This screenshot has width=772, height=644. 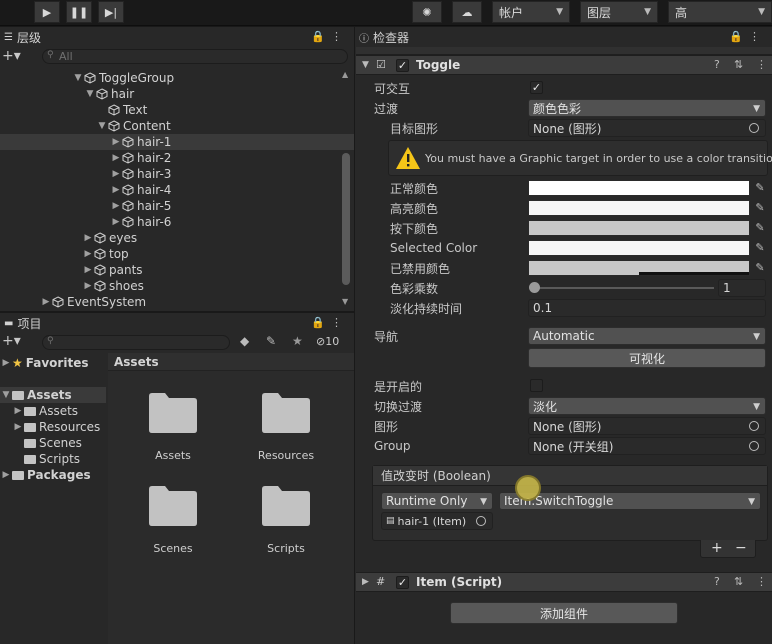 I want to click on pressed-color-swatch, so click(x=639, y=228).